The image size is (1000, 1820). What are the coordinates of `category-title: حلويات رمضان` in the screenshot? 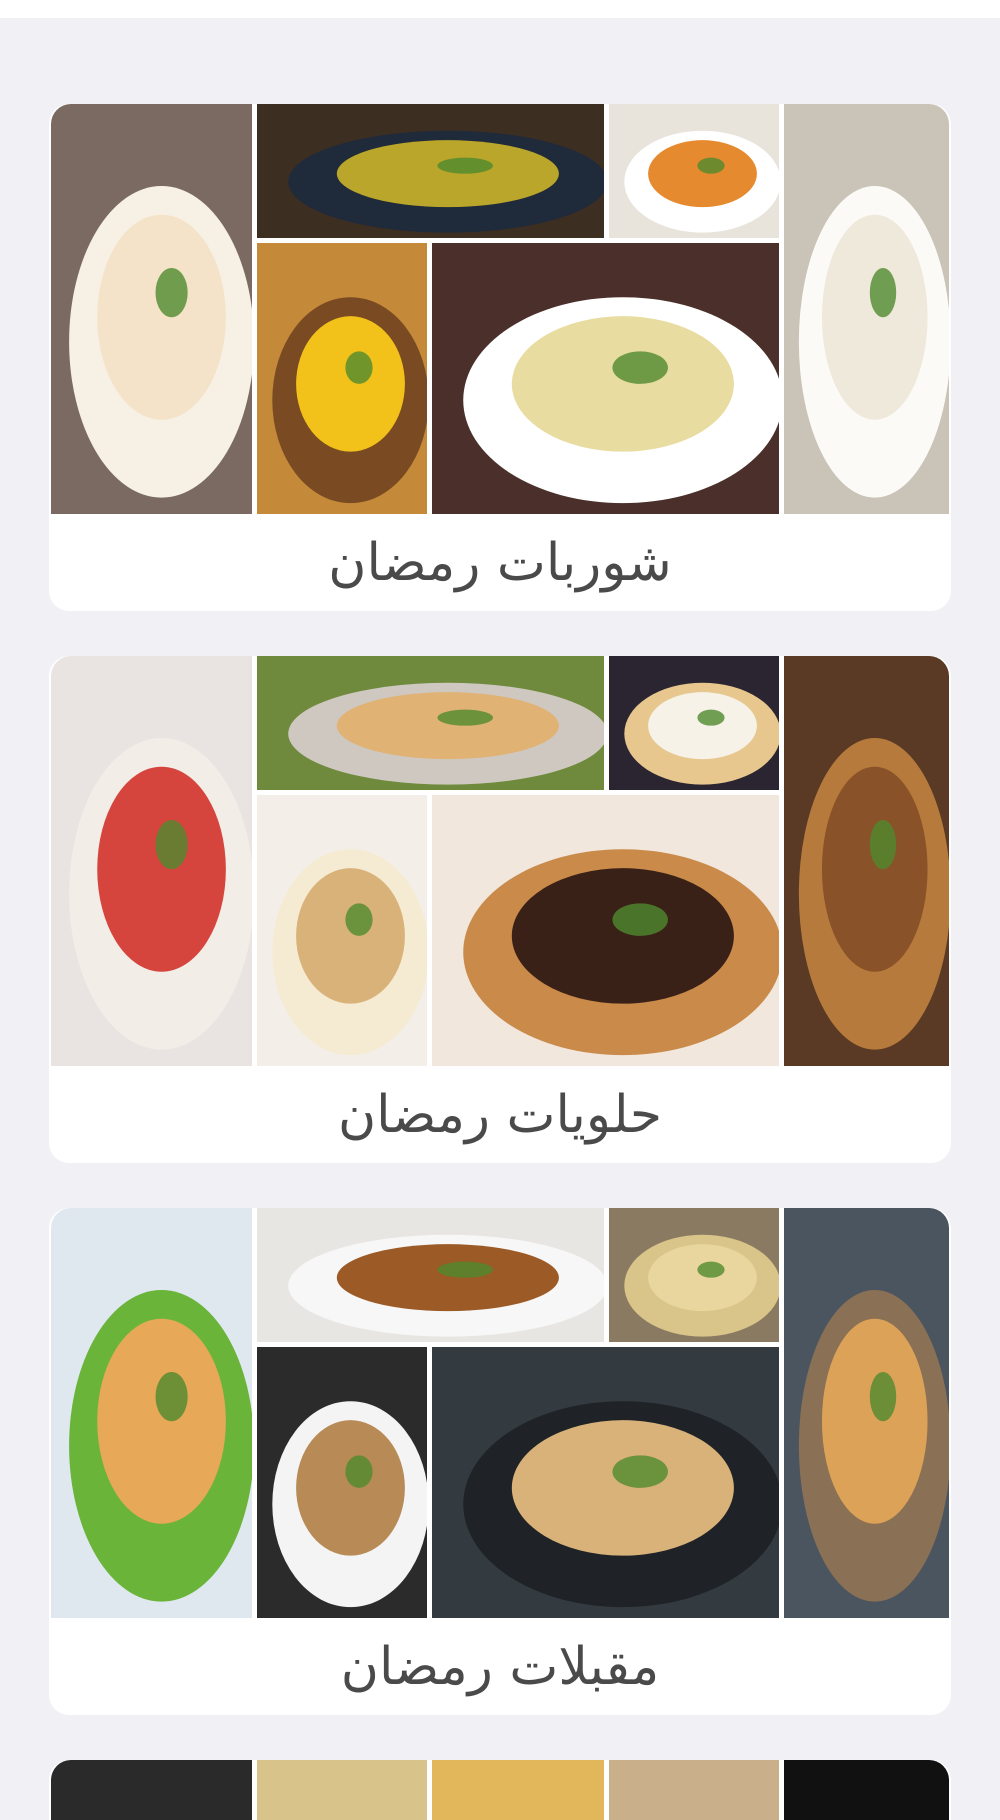 It's located at (500, 1114).